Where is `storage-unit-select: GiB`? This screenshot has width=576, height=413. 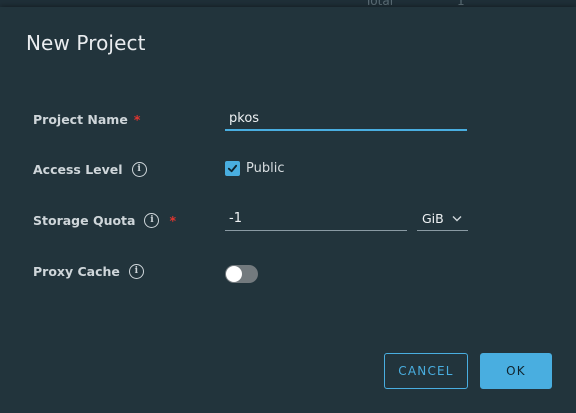 storage-unit-select: GiB is located at coordinates (442, 219).